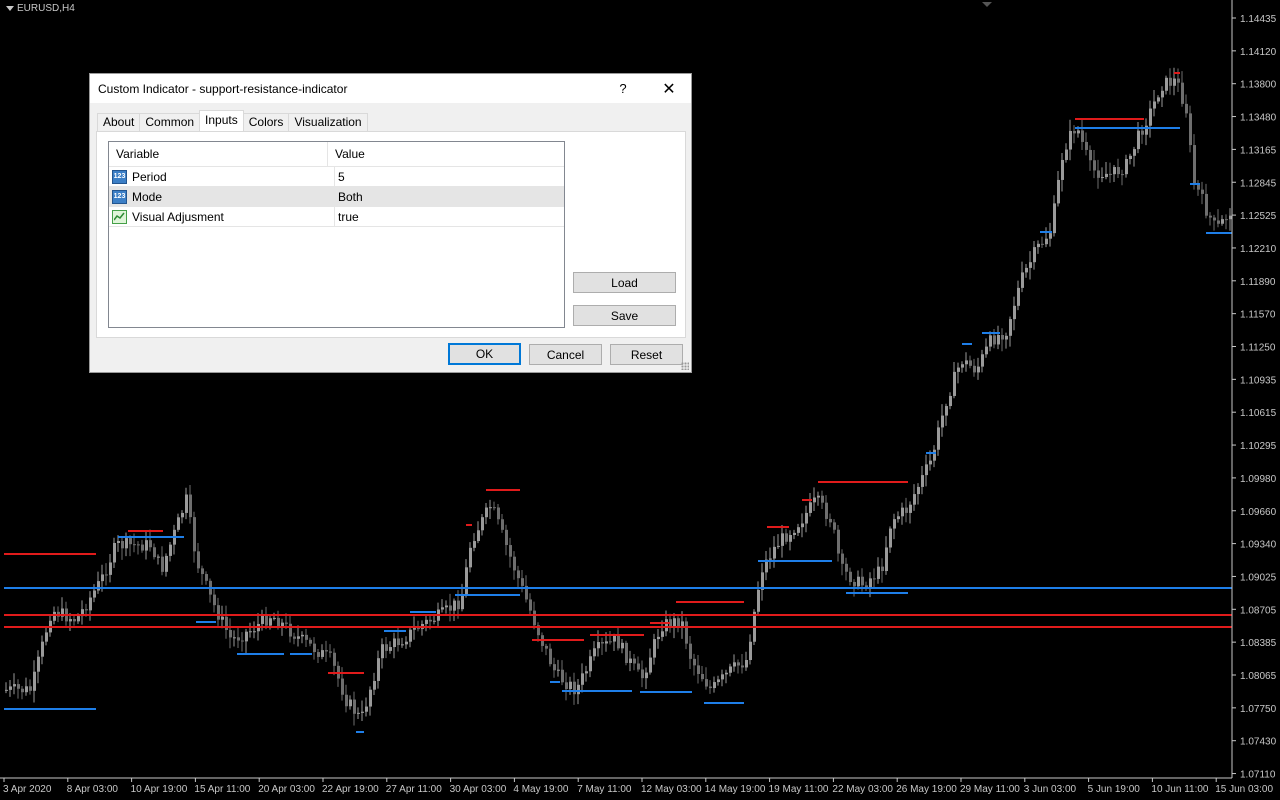  I want to click on tab-visualization: Visualization, so click(328, 122).